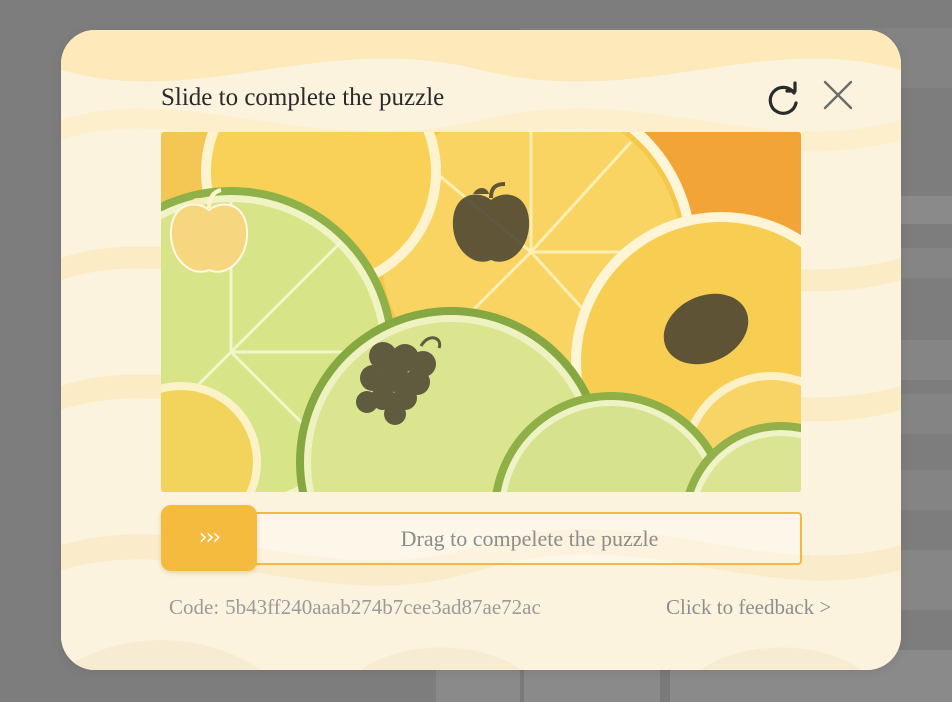  Describe the element at coordinates (303, 97) in the screenshot. I see `modal-title: Slide to complete the puzzle` at that location.